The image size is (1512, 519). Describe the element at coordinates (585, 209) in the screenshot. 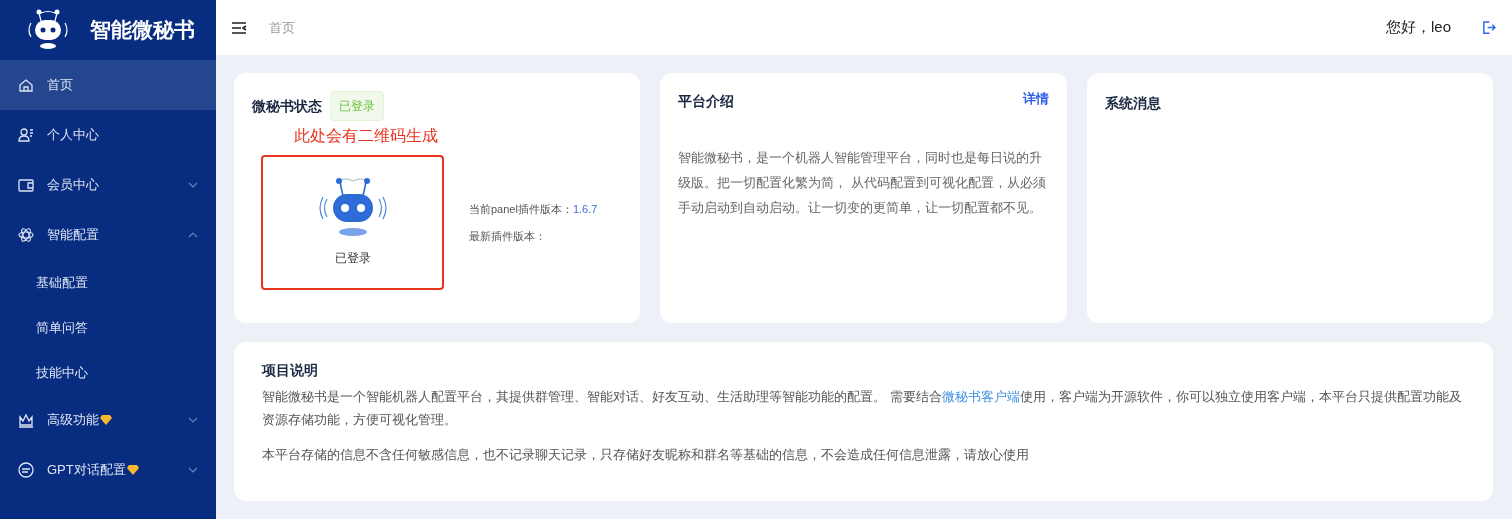

I see `version-value: 1.6.7` at that location.